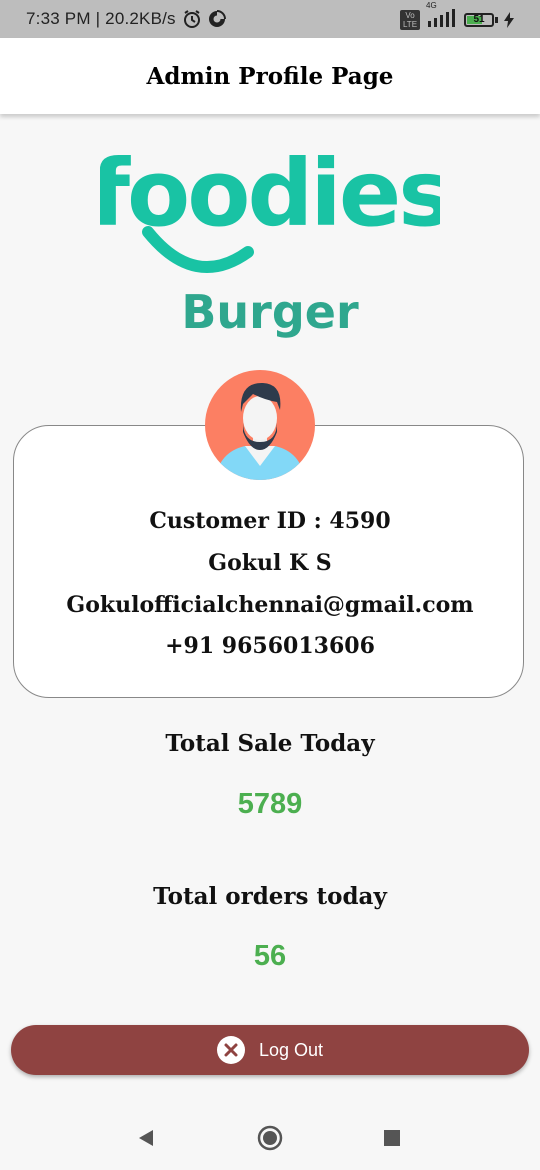 This screenshot has height=1170, width=540. What do you see at coordinates (270, 312) in the screenshot?
I see `logo-subtitle: Burger` at bounding box center [270, 312].